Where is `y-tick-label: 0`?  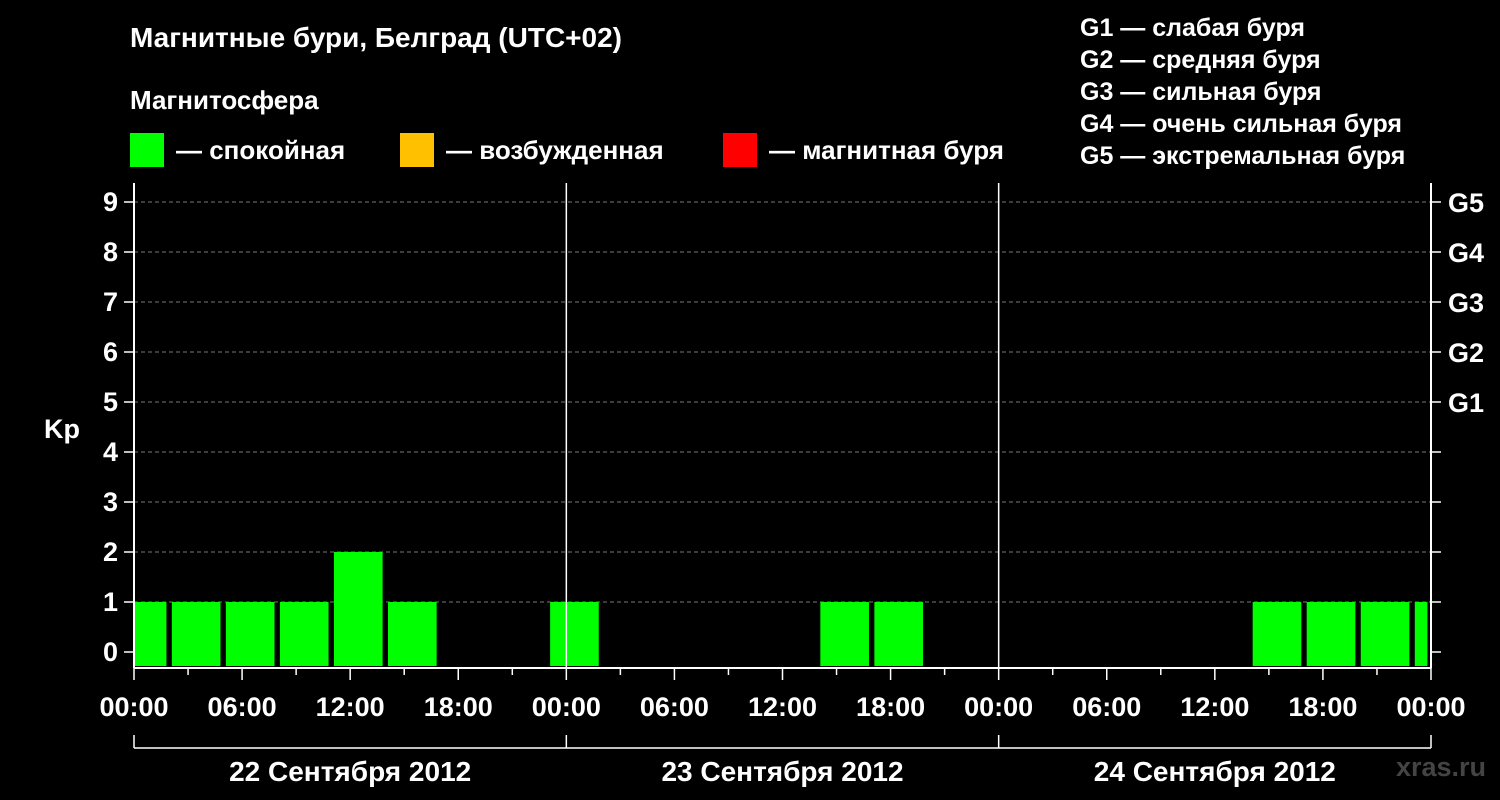
y-tick-label: 0 is located at coordinates (110, 652).